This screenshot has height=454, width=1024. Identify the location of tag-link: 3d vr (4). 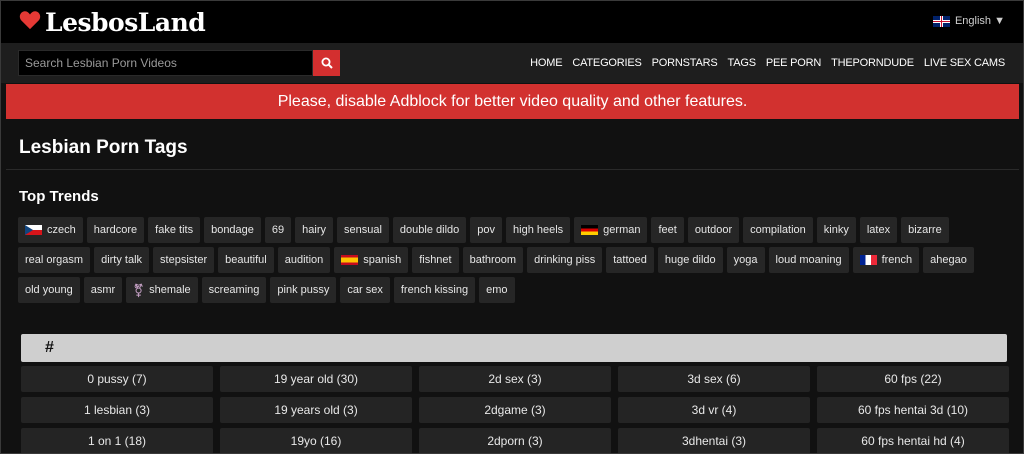
(714, 410).